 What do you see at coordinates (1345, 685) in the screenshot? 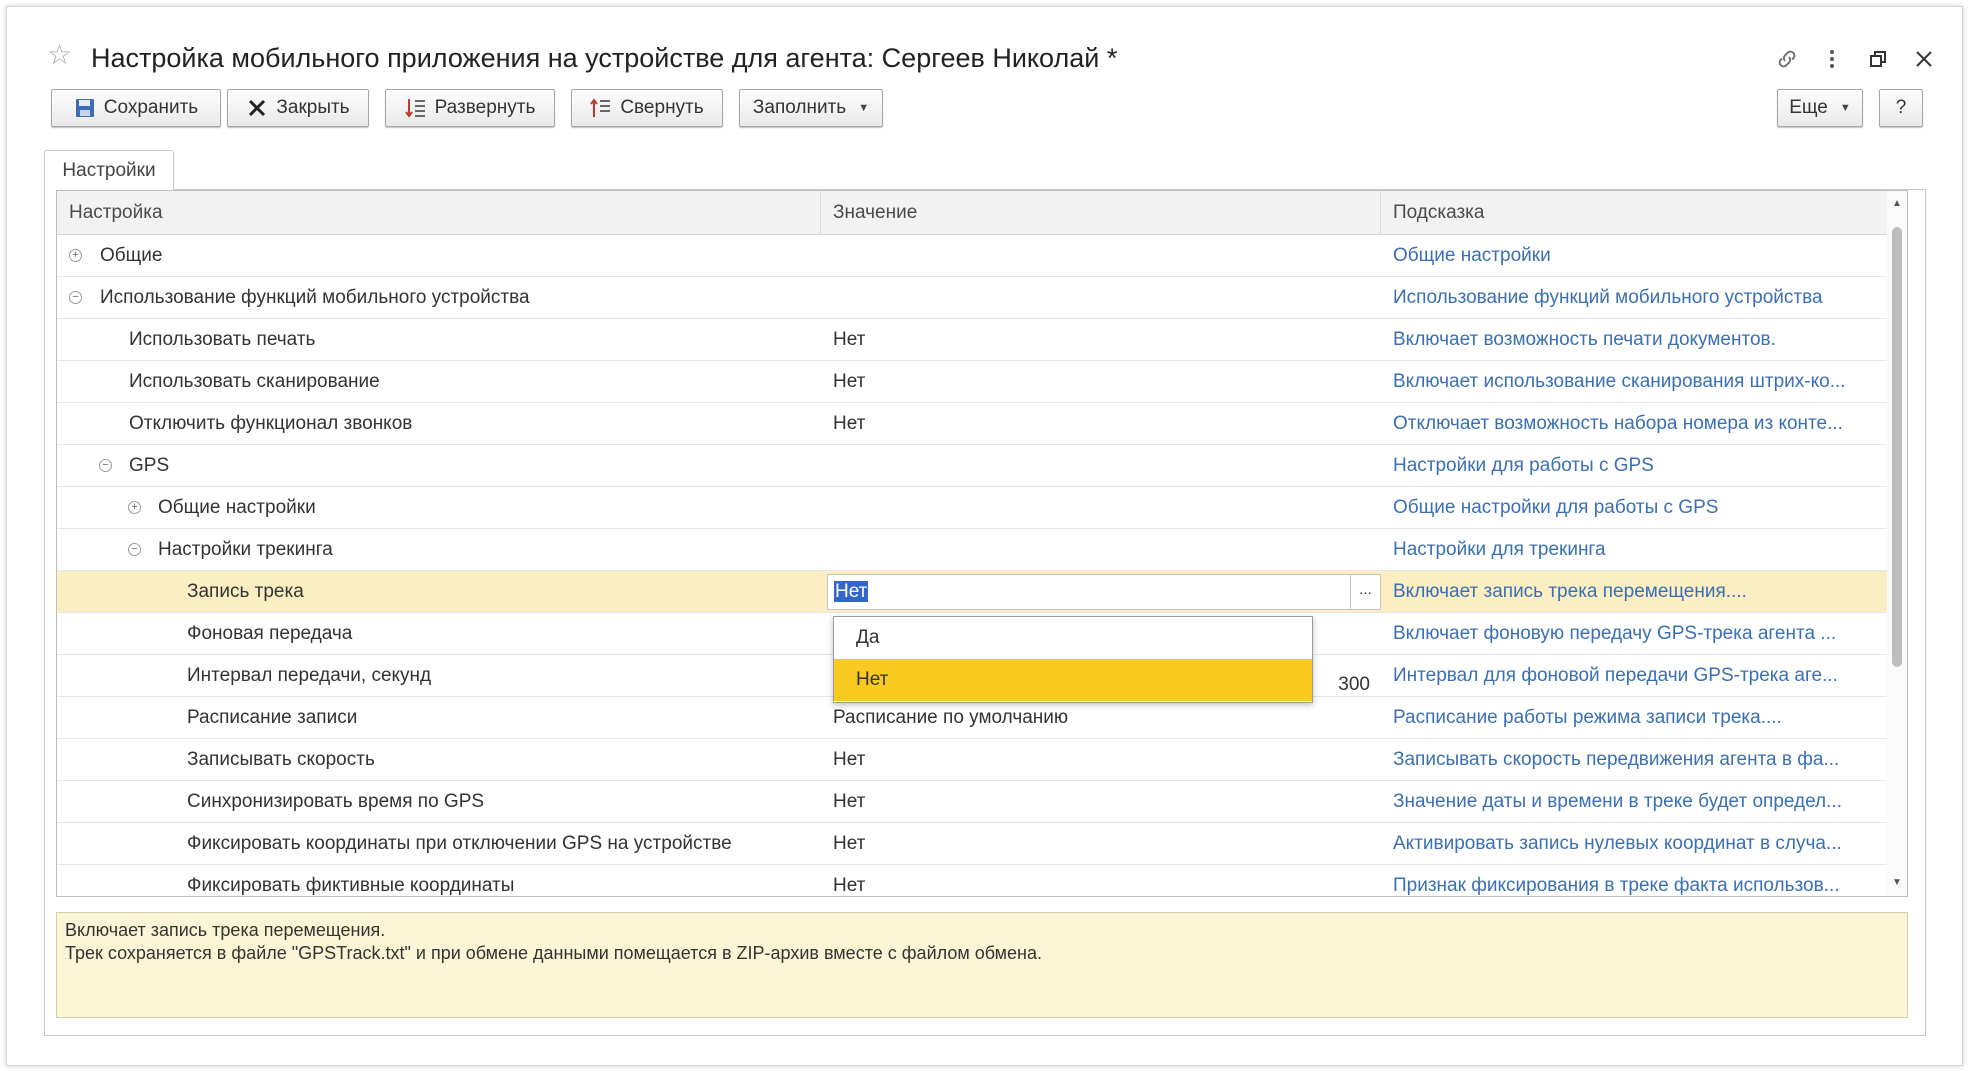
I see `interval-value: 300` at bounding box center [1345, 685].